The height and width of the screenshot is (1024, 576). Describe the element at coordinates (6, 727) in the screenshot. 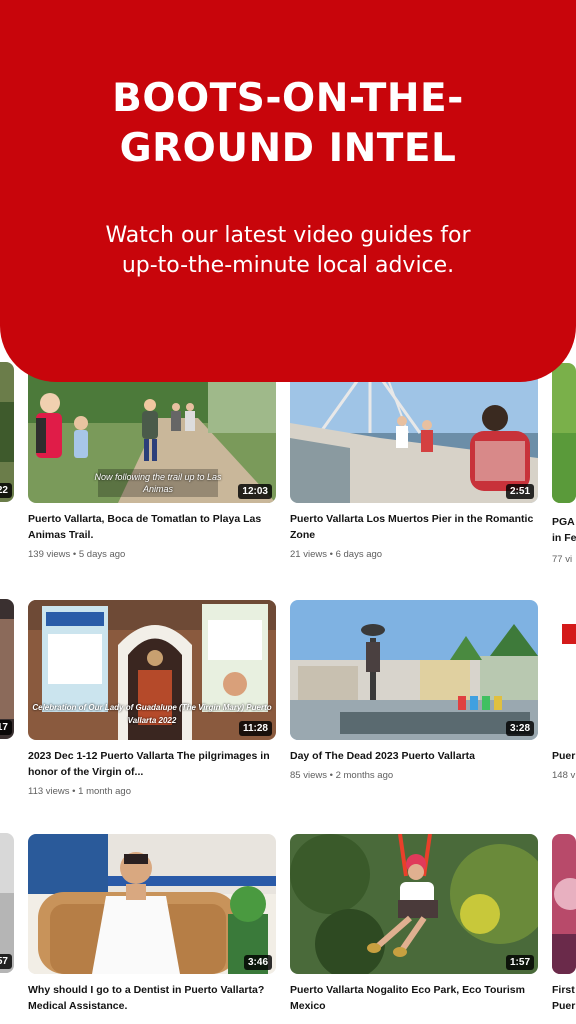

I see `video-duration: 17` at that location.